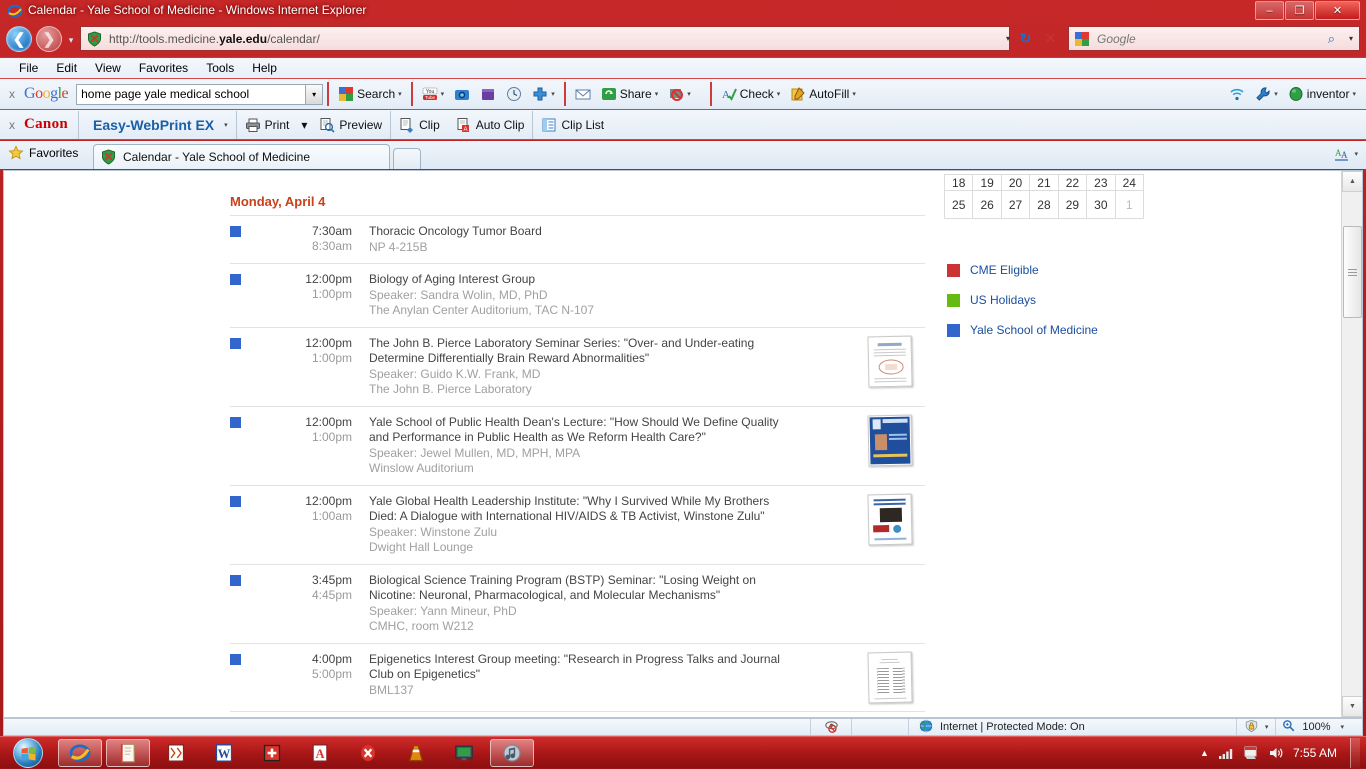  What do you see at coordinates (1214, 38) in the screenshot?
I see `browser-search-box: Google ⌕ ▾` at bounding box center [1214, 38].